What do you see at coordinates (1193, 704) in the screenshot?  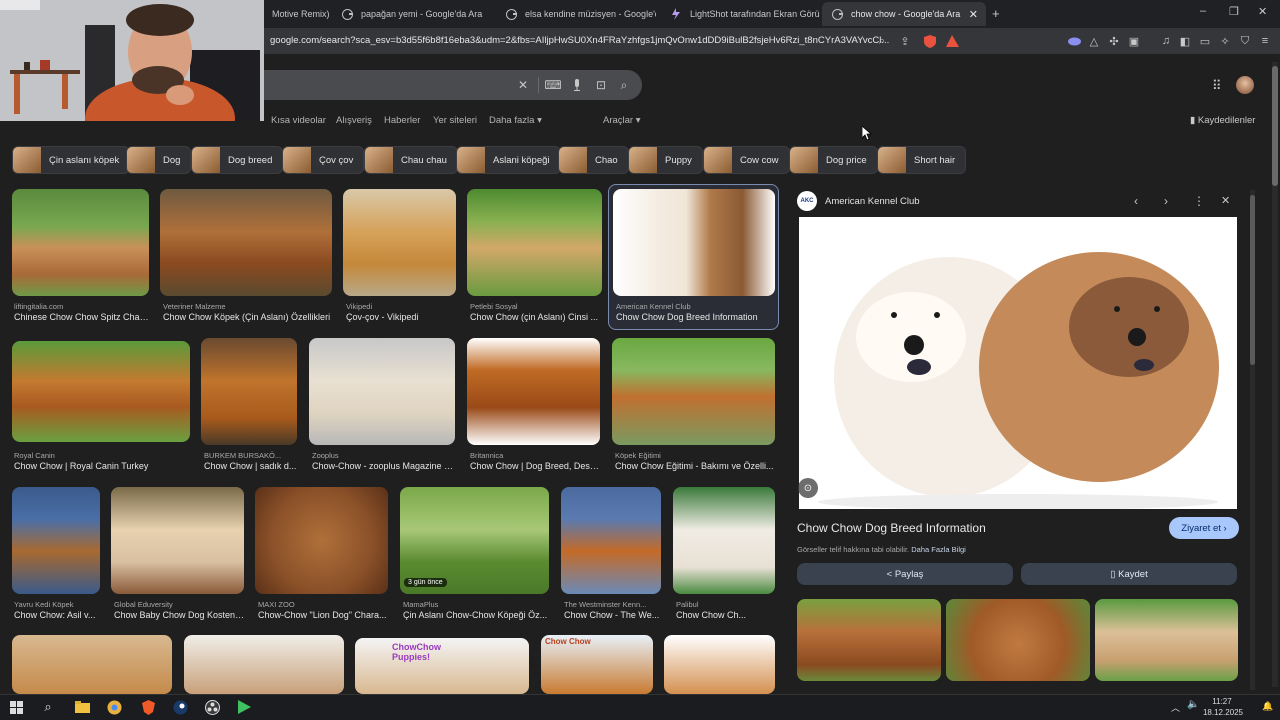 I see `speaker-icon: 🔈` at bounding box center [1193, 704].